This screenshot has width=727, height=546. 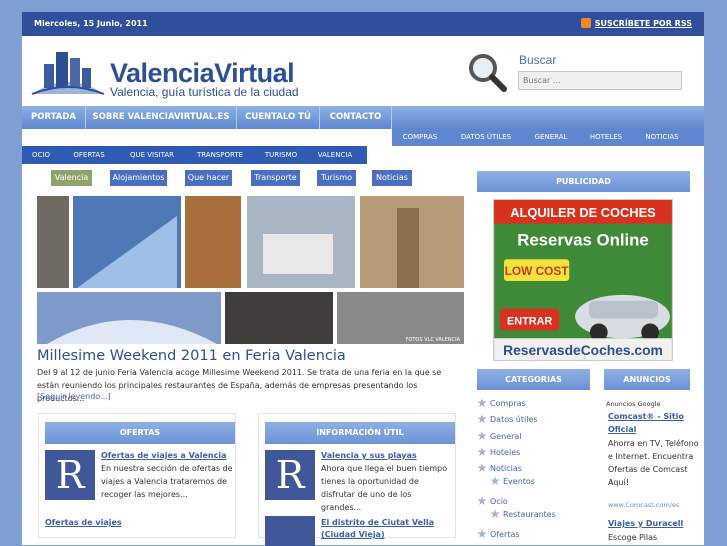 I want to click on ad2-title: Viajes y Duracell, so click(x=645, y=523).